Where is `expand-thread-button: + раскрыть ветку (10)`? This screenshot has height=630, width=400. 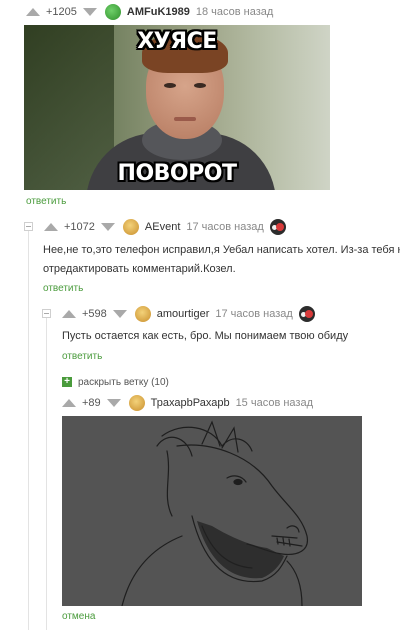
expand-thread-button: + раскрыть ветку (10) is located at coordinates (115, 382).